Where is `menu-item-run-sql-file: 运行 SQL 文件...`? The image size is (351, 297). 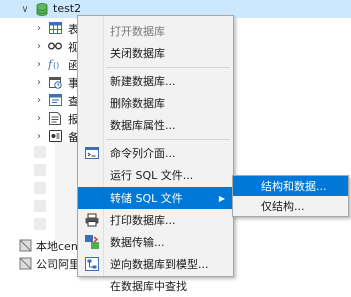
menu-item-run-sql-file: 运行 SQL 文件... is located at coordinates (155, 175).